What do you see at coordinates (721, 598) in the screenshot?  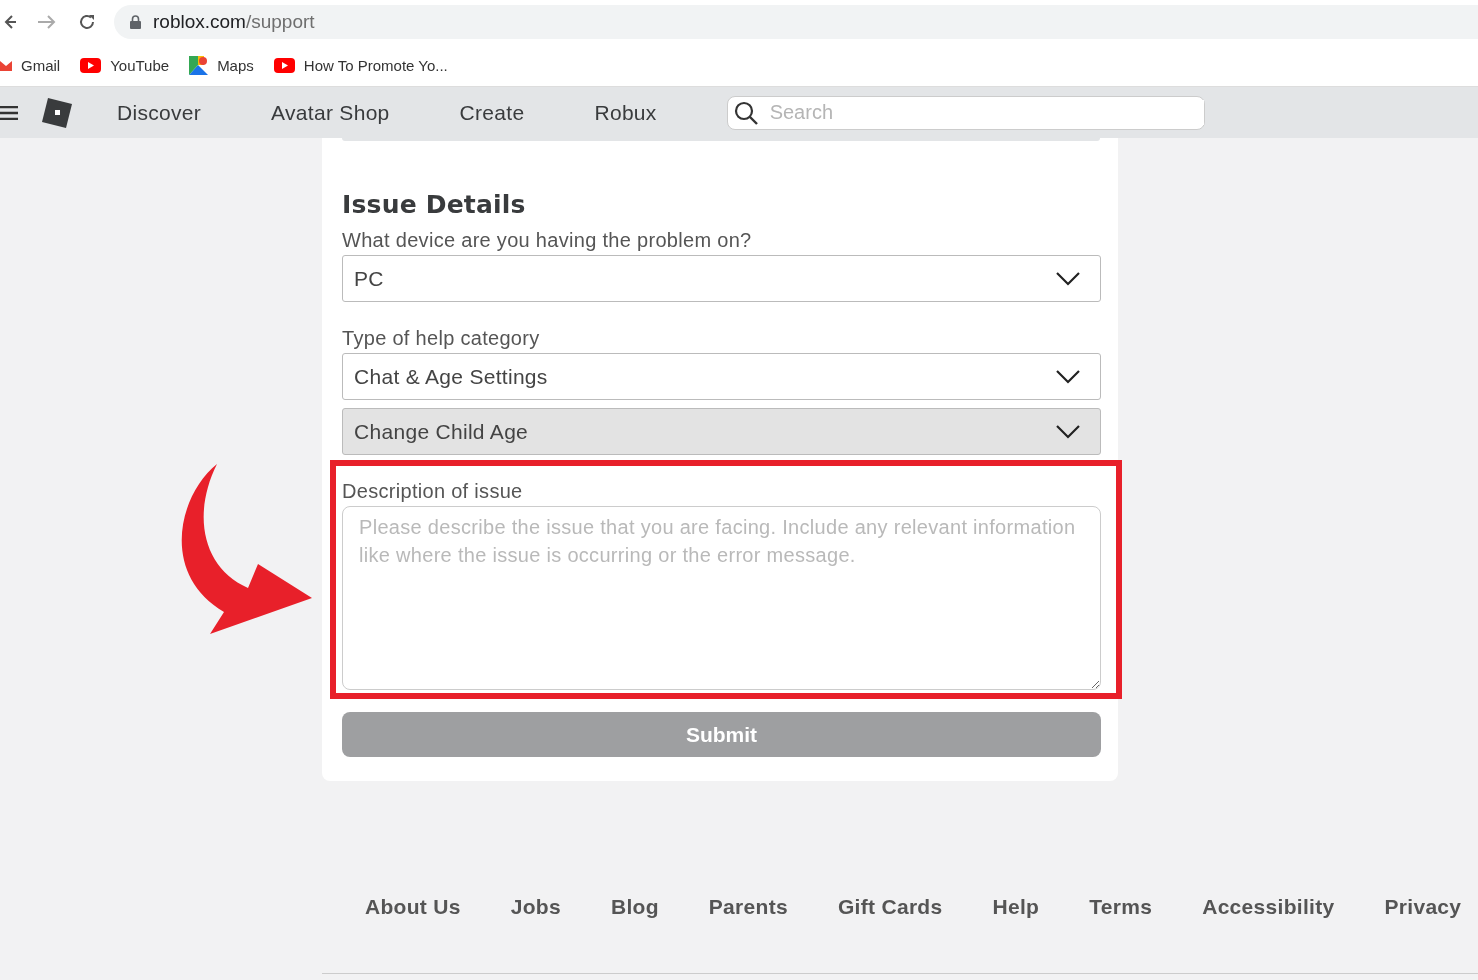 I see `description-field: Please describe the issue that you are facing. Include any relevant information like where the issue is occurring or the error message.` at bounding box center [721, 598].